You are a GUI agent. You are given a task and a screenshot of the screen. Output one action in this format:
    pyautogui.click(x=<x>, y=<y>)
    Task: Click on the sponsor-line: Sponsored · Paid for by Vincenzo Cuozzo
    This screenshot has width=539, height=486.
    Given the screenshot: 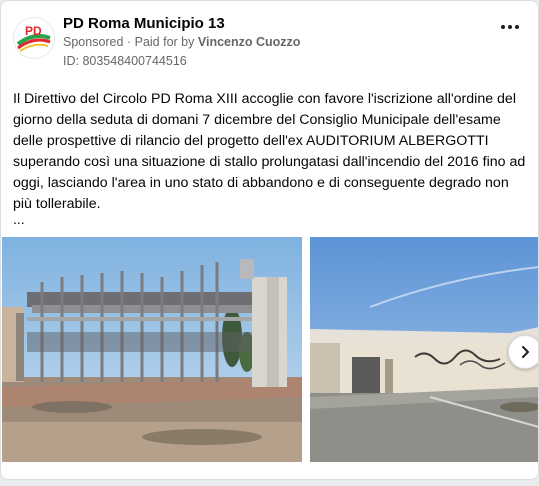 What is the action you would take?
    pyautogui.click(x=181, y=42)
    